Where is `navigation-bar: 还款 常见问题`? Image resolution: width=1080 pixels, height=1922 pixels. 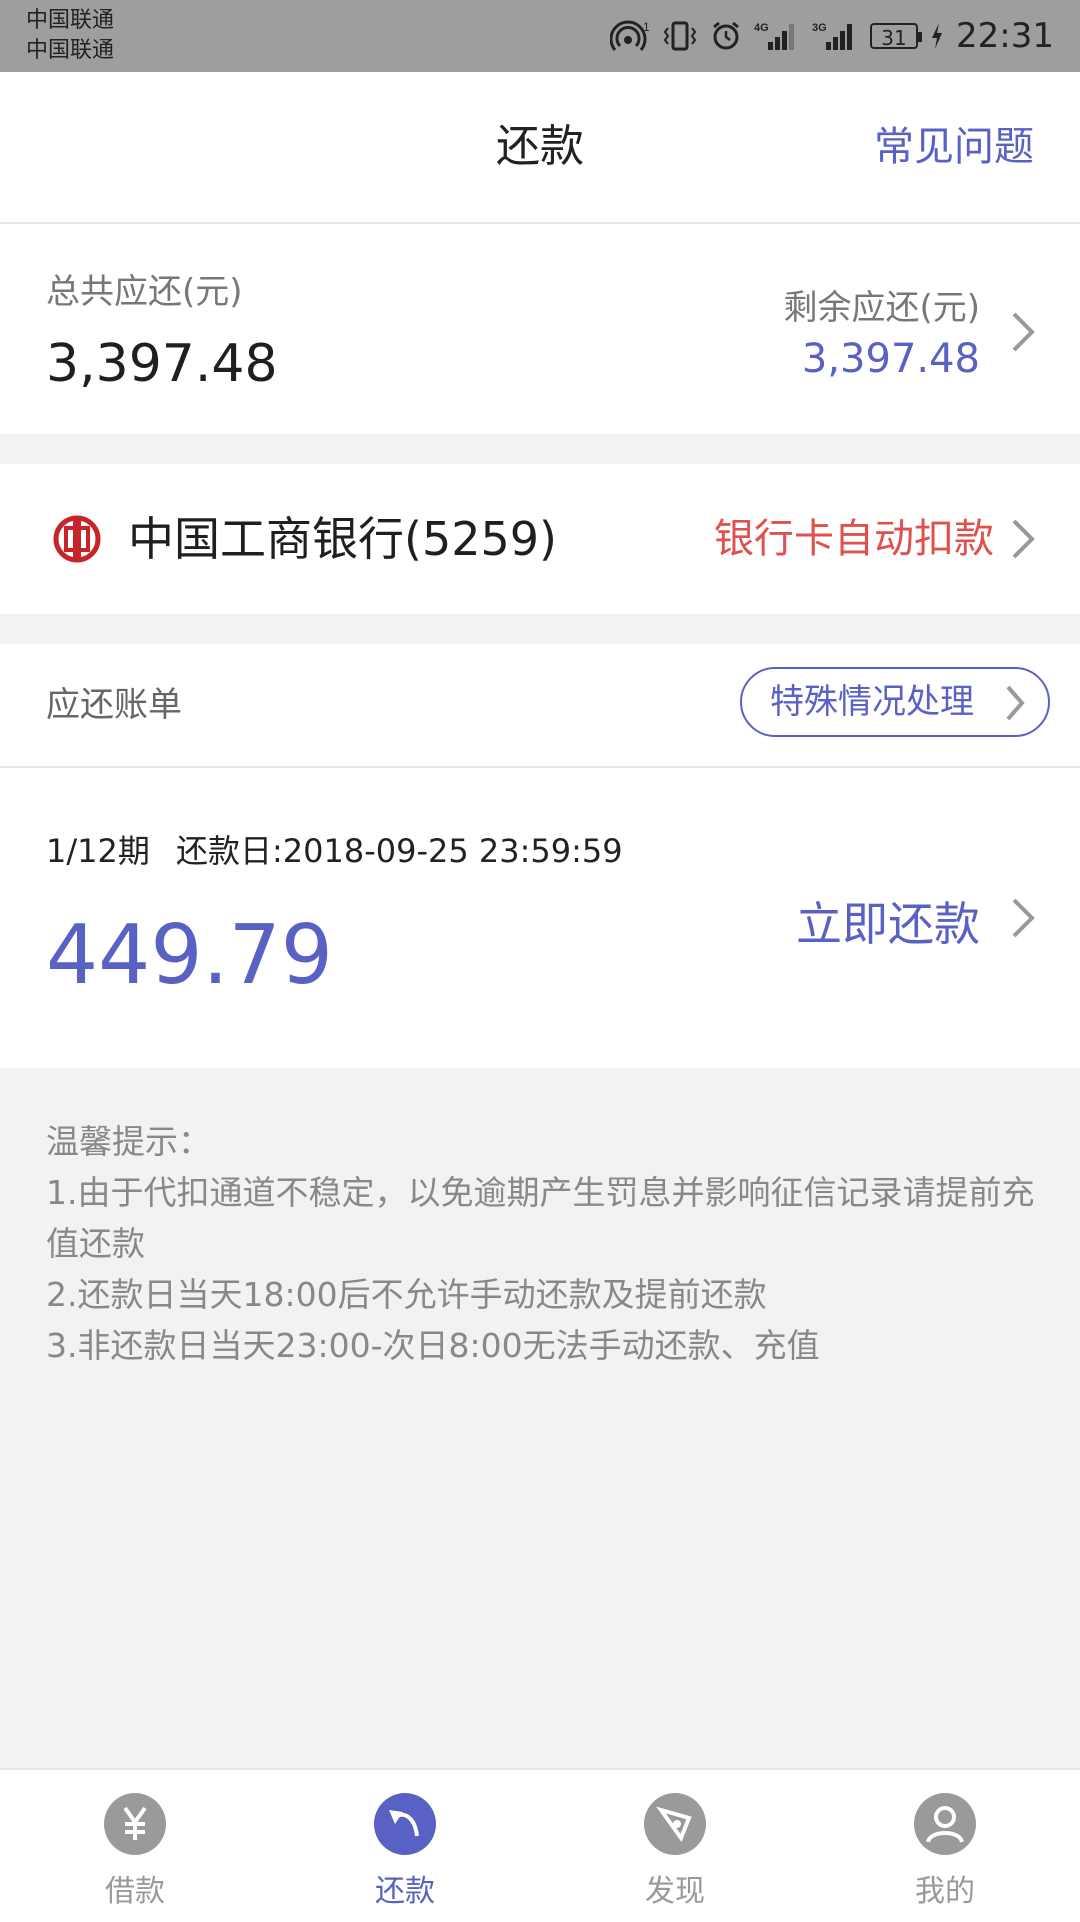 navigation-bar: 还款 常见问题 is located at coordinates (540, 148).